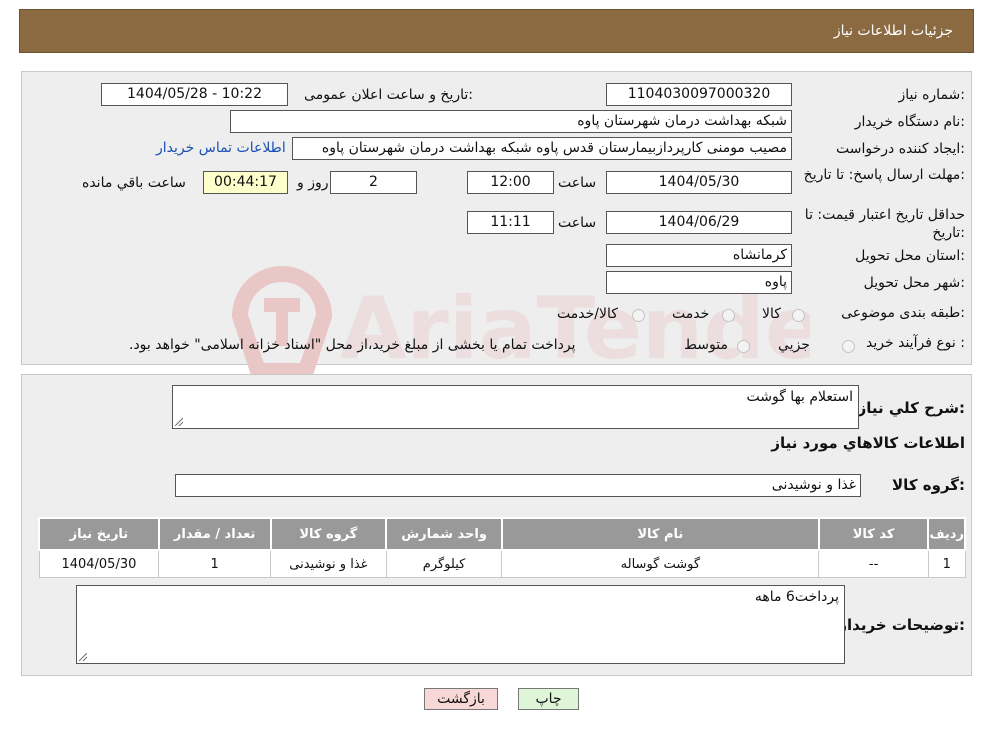  Describe the element at coordinates (903, 313) in the screenshot. I see `category-label: طبقه بندی موضوعی:` at that location.